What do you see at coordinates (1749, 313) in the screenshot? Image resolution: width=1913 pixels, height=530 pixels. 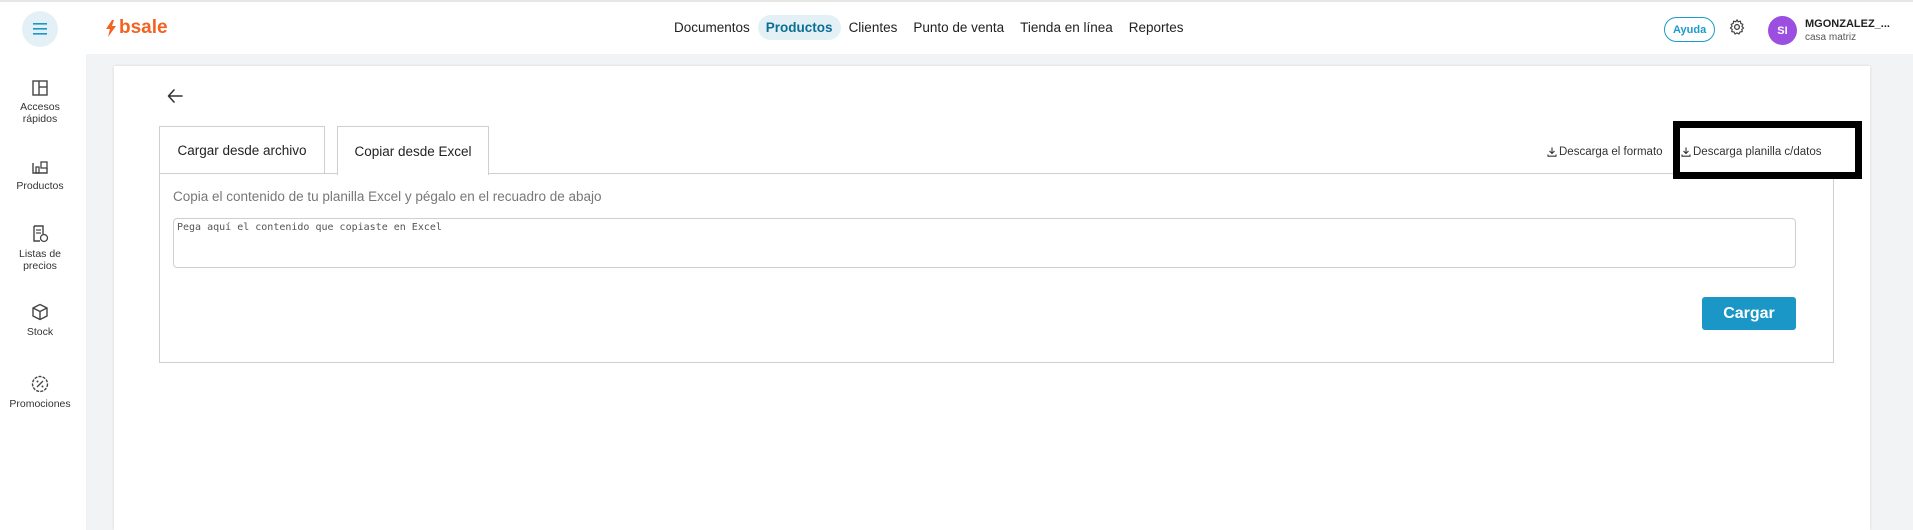 I see `upload-button: Cargar` at bounding box center [1749, 313].